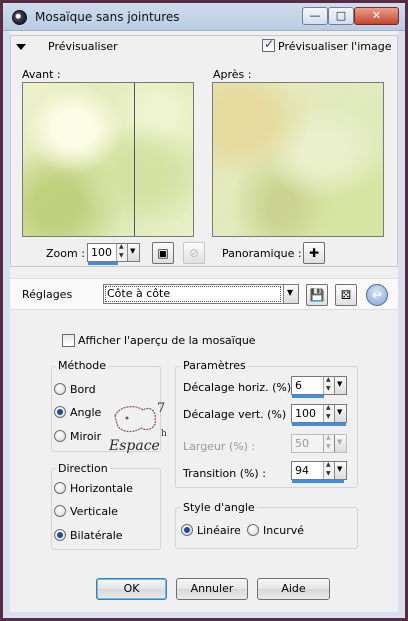  I want to click on zoom-value: 100, so click(101, 252).